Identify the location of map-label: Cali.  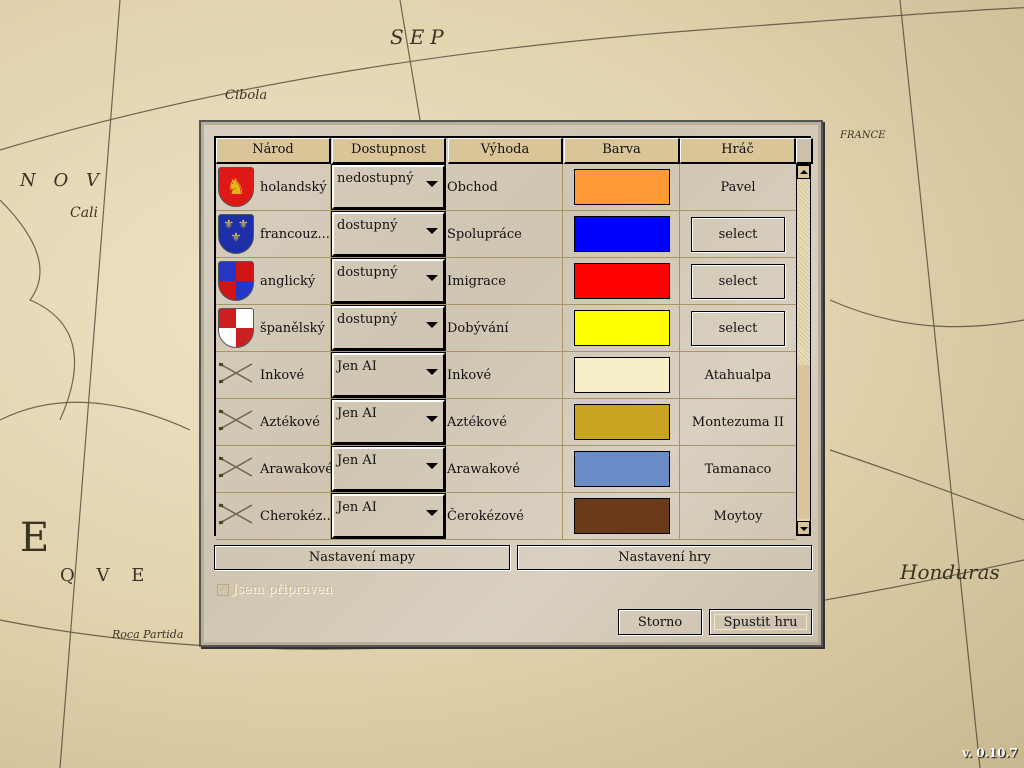
(84, 213).